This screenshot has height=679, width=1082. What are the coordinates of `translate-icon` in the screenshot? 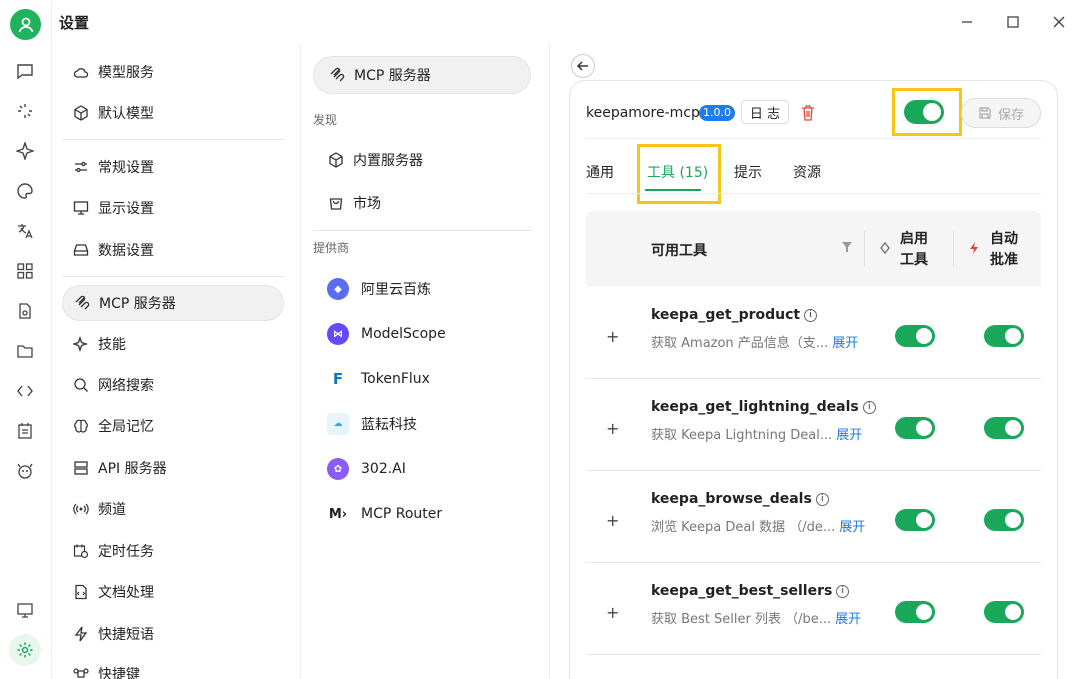 It's located at (25, 231).